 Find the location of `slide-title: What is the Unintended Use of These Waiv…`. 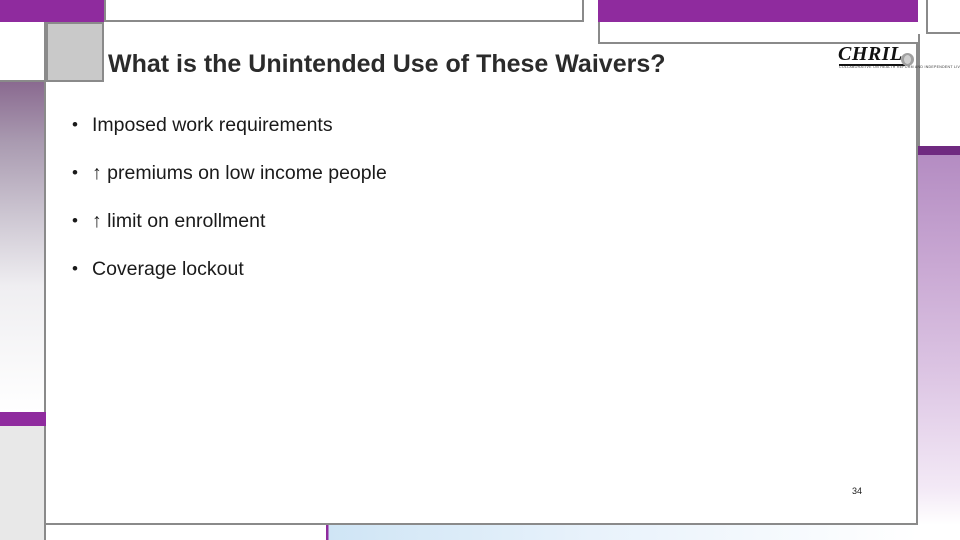

slide-title: What is the Unintended Use of These Waiv… is located at coordinates (387, 64).